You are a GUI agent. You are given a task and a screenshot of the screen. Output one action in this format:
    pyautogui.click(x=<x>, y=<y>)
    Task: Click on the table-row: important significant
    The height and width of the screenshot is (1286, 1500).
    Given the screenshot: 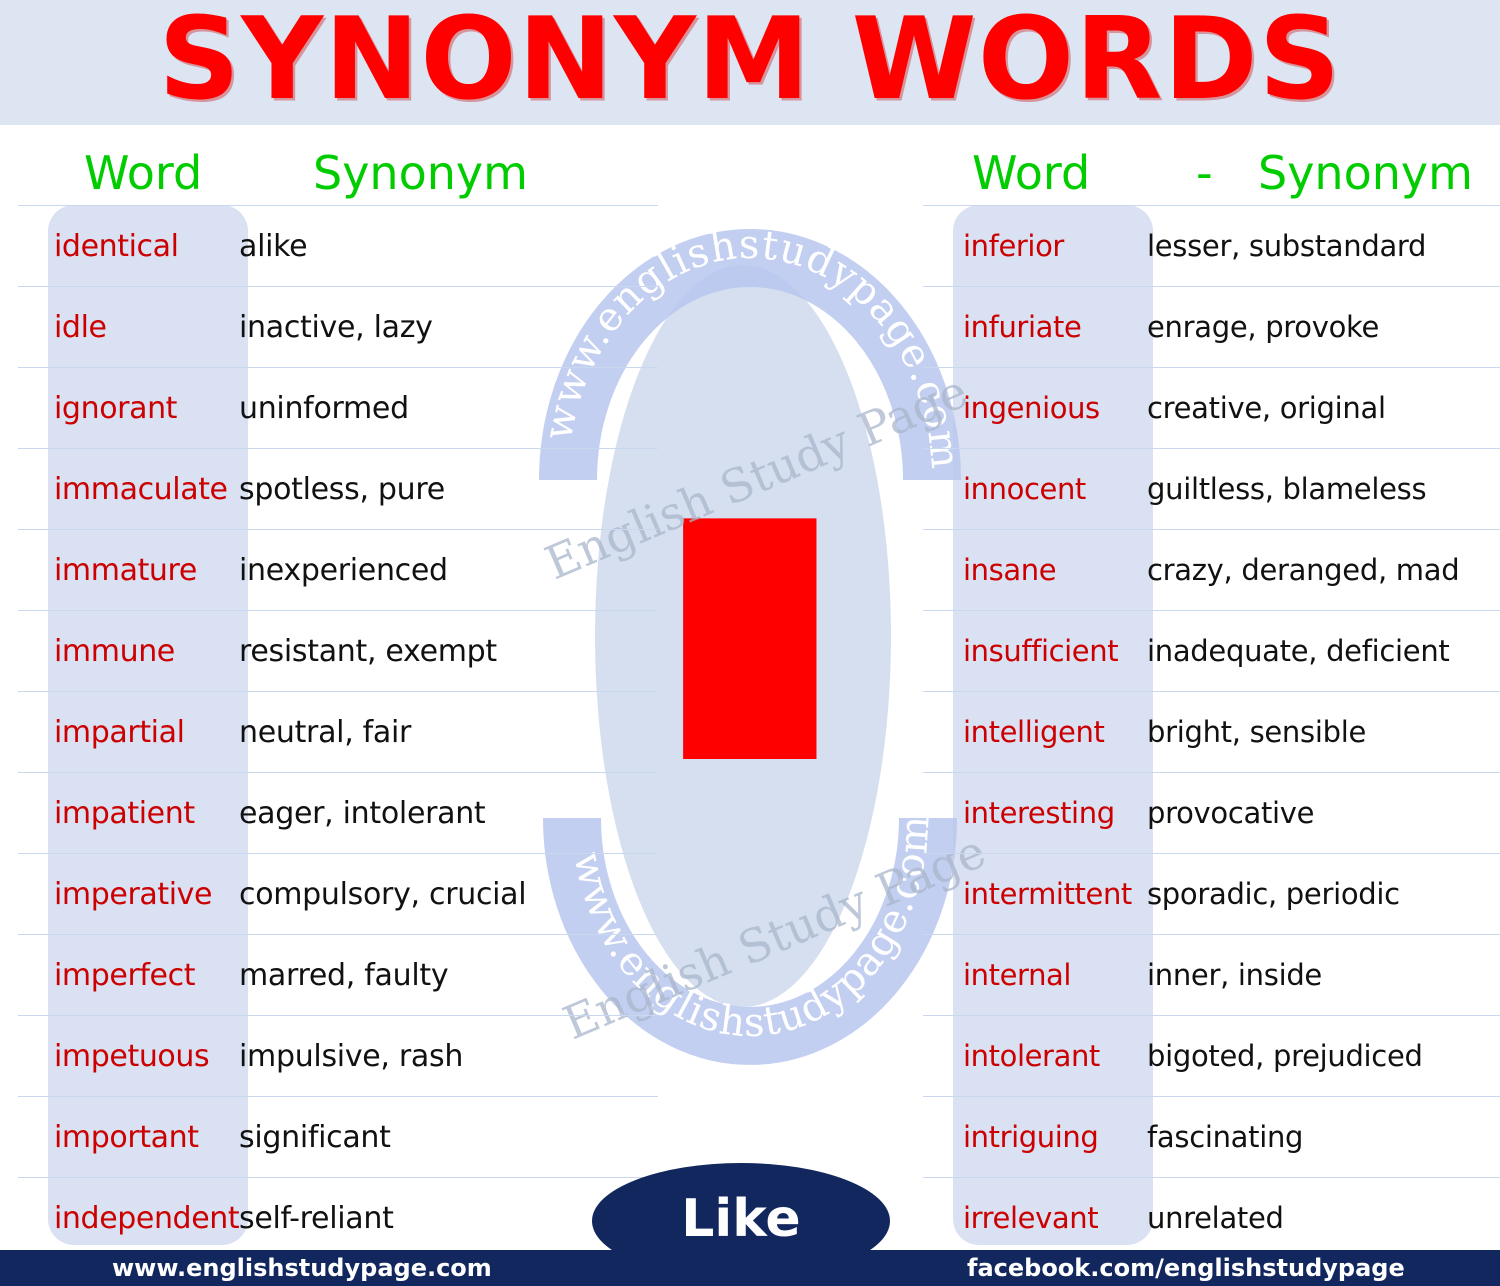 What is the action you would take?
    pyautogui.click(x=338, y=1136)
    